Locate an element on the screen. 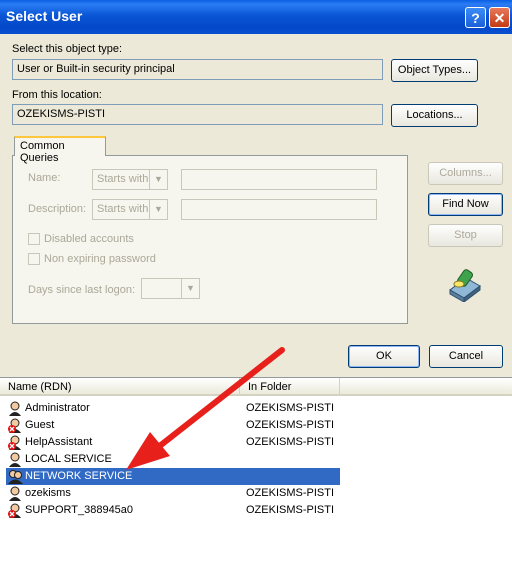 This screenshot has width=512, height=587. tab-common-queries: Common Queries is located at coordinates (60, 150).